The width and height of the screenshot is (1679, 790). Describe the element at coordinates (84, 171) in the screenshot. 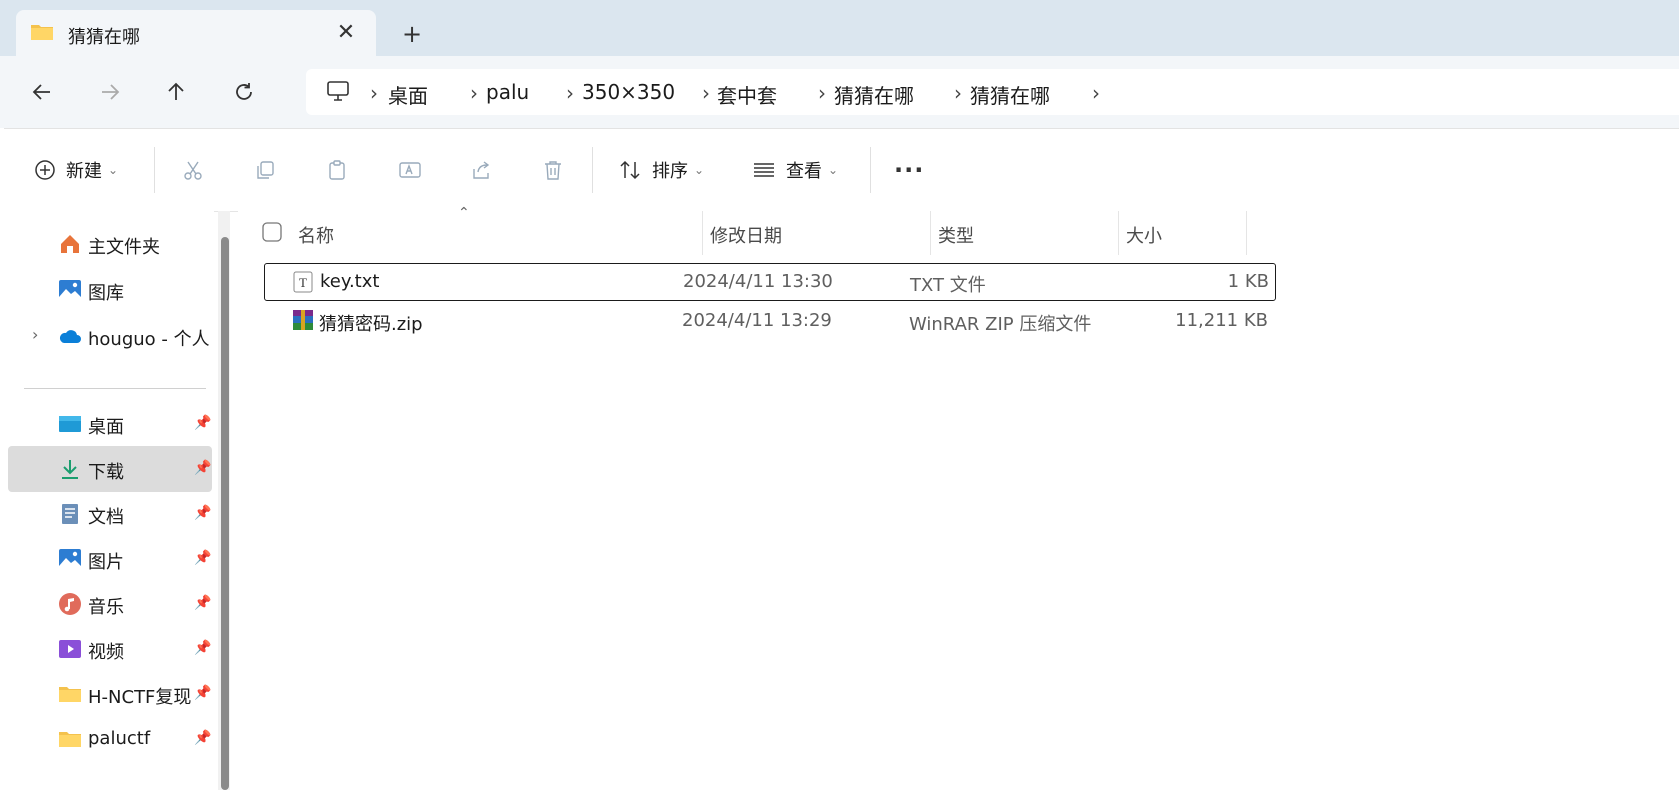

I see `new-button-label: 新建` at that location.